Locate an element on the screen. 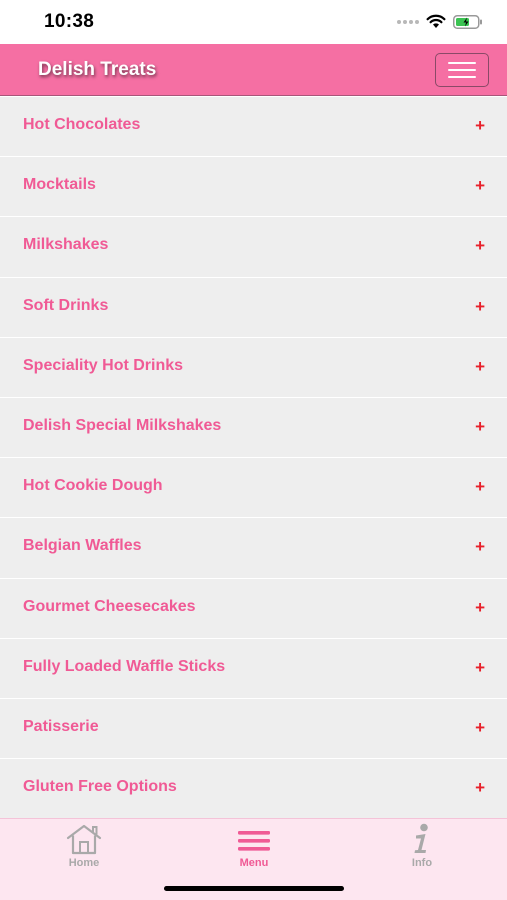  menu-item-label: Milkshakes is located at coordinates (66, 245).